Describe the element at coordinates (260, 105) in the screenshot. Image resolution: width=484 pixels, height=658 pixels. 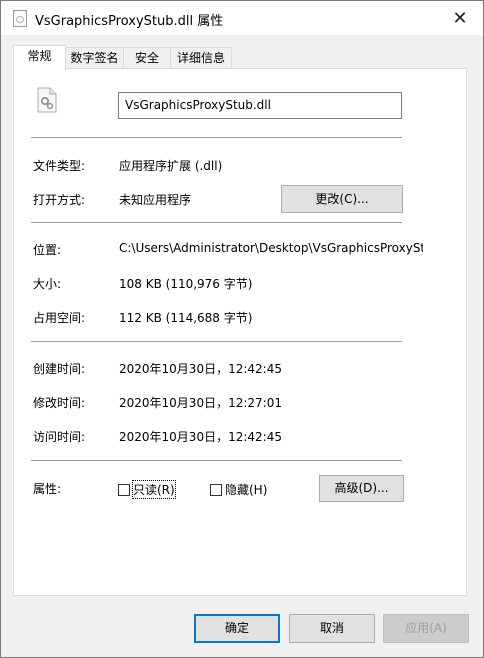
I see `file-name-field: VsGraphicsProxyStub.dll` at that location.